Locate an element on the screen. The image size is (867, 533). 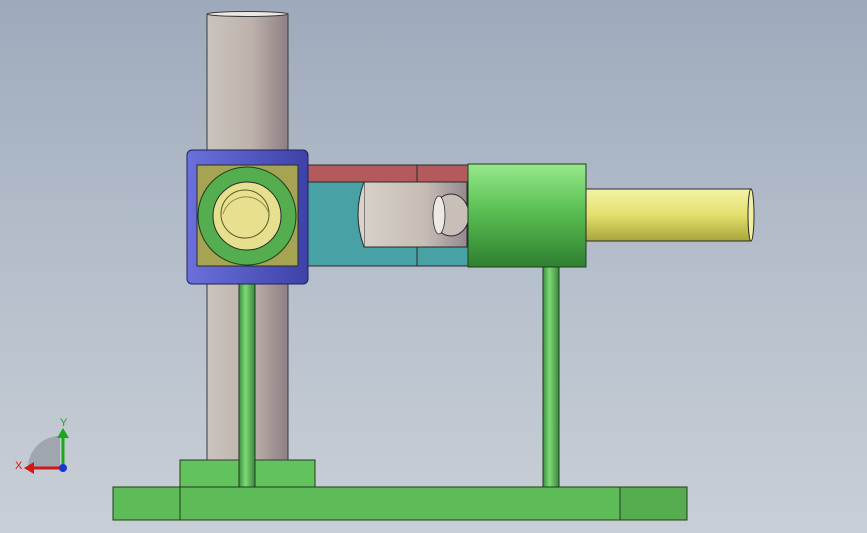
base-plate is located at coordinates (400, 503).